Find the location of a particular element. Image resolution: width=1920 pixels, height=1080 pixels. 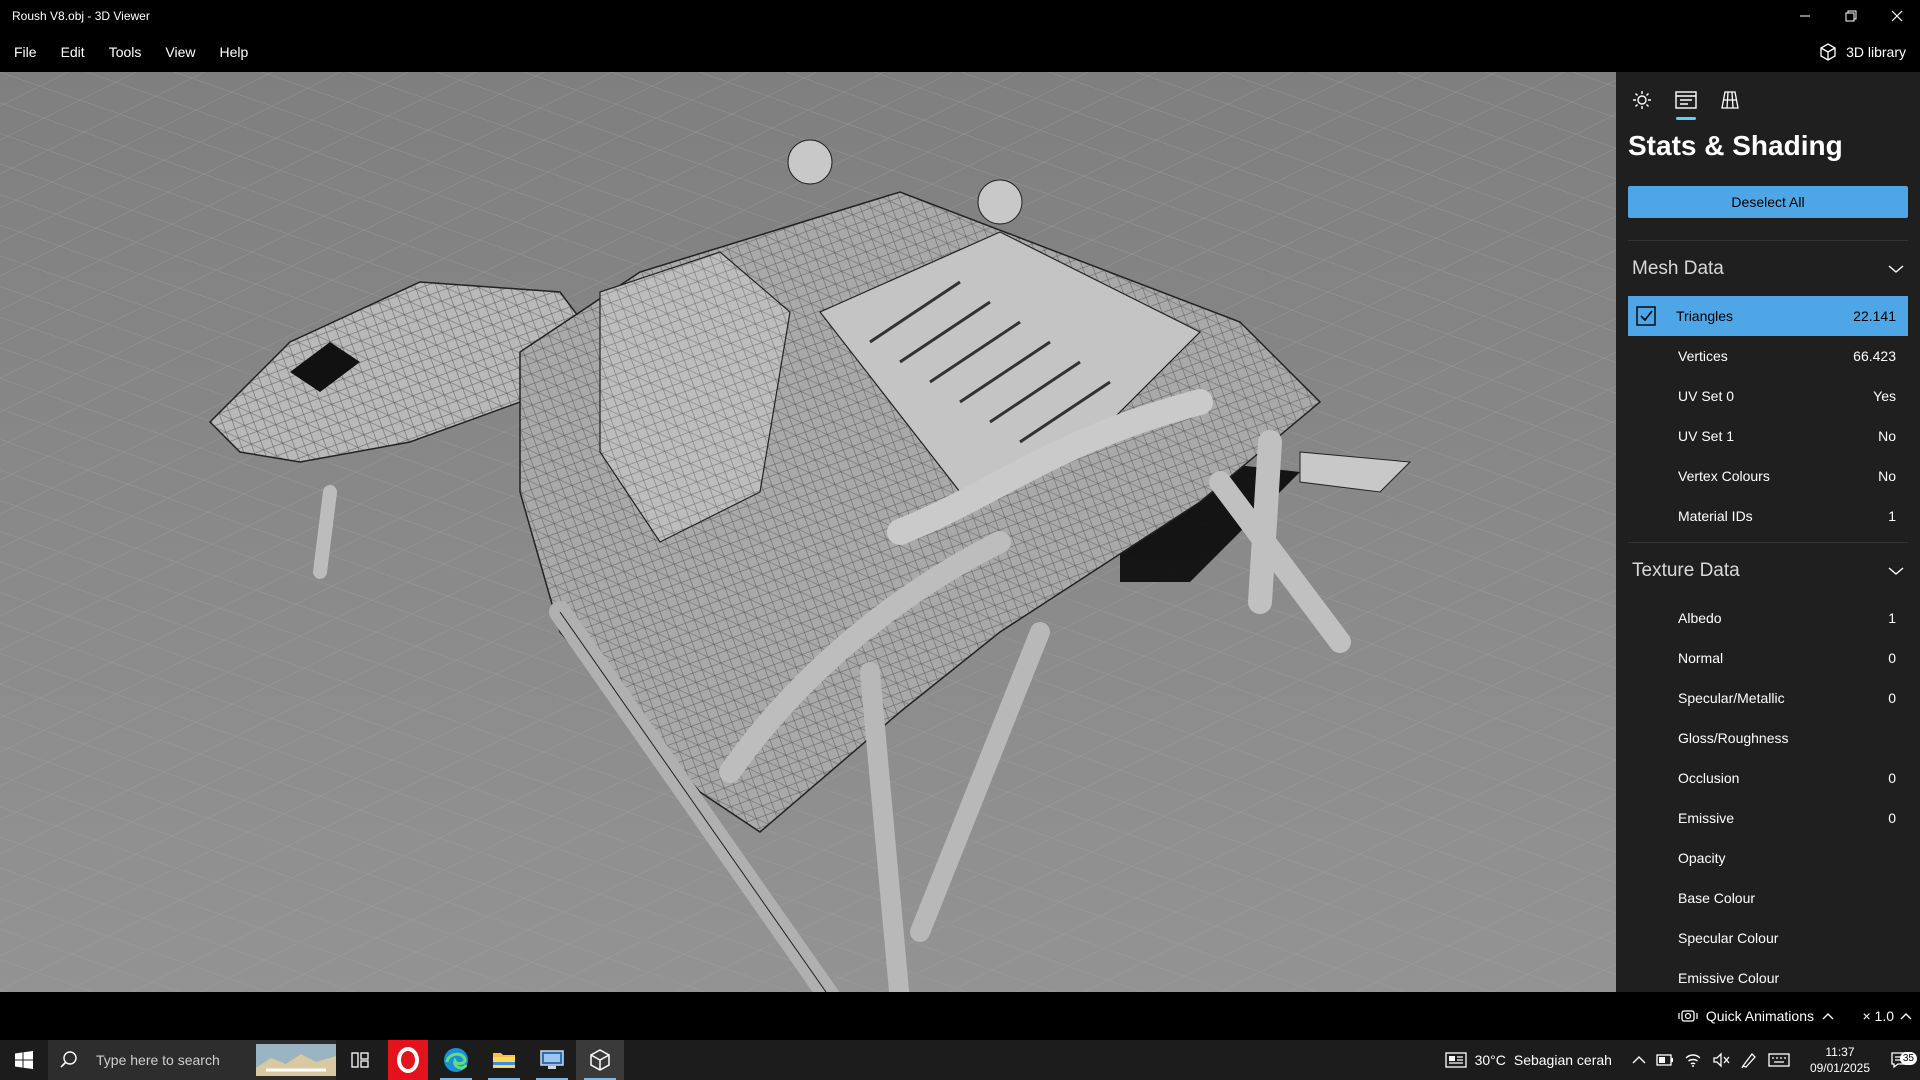

monitor-icon is located at coordinates (552, 1059).